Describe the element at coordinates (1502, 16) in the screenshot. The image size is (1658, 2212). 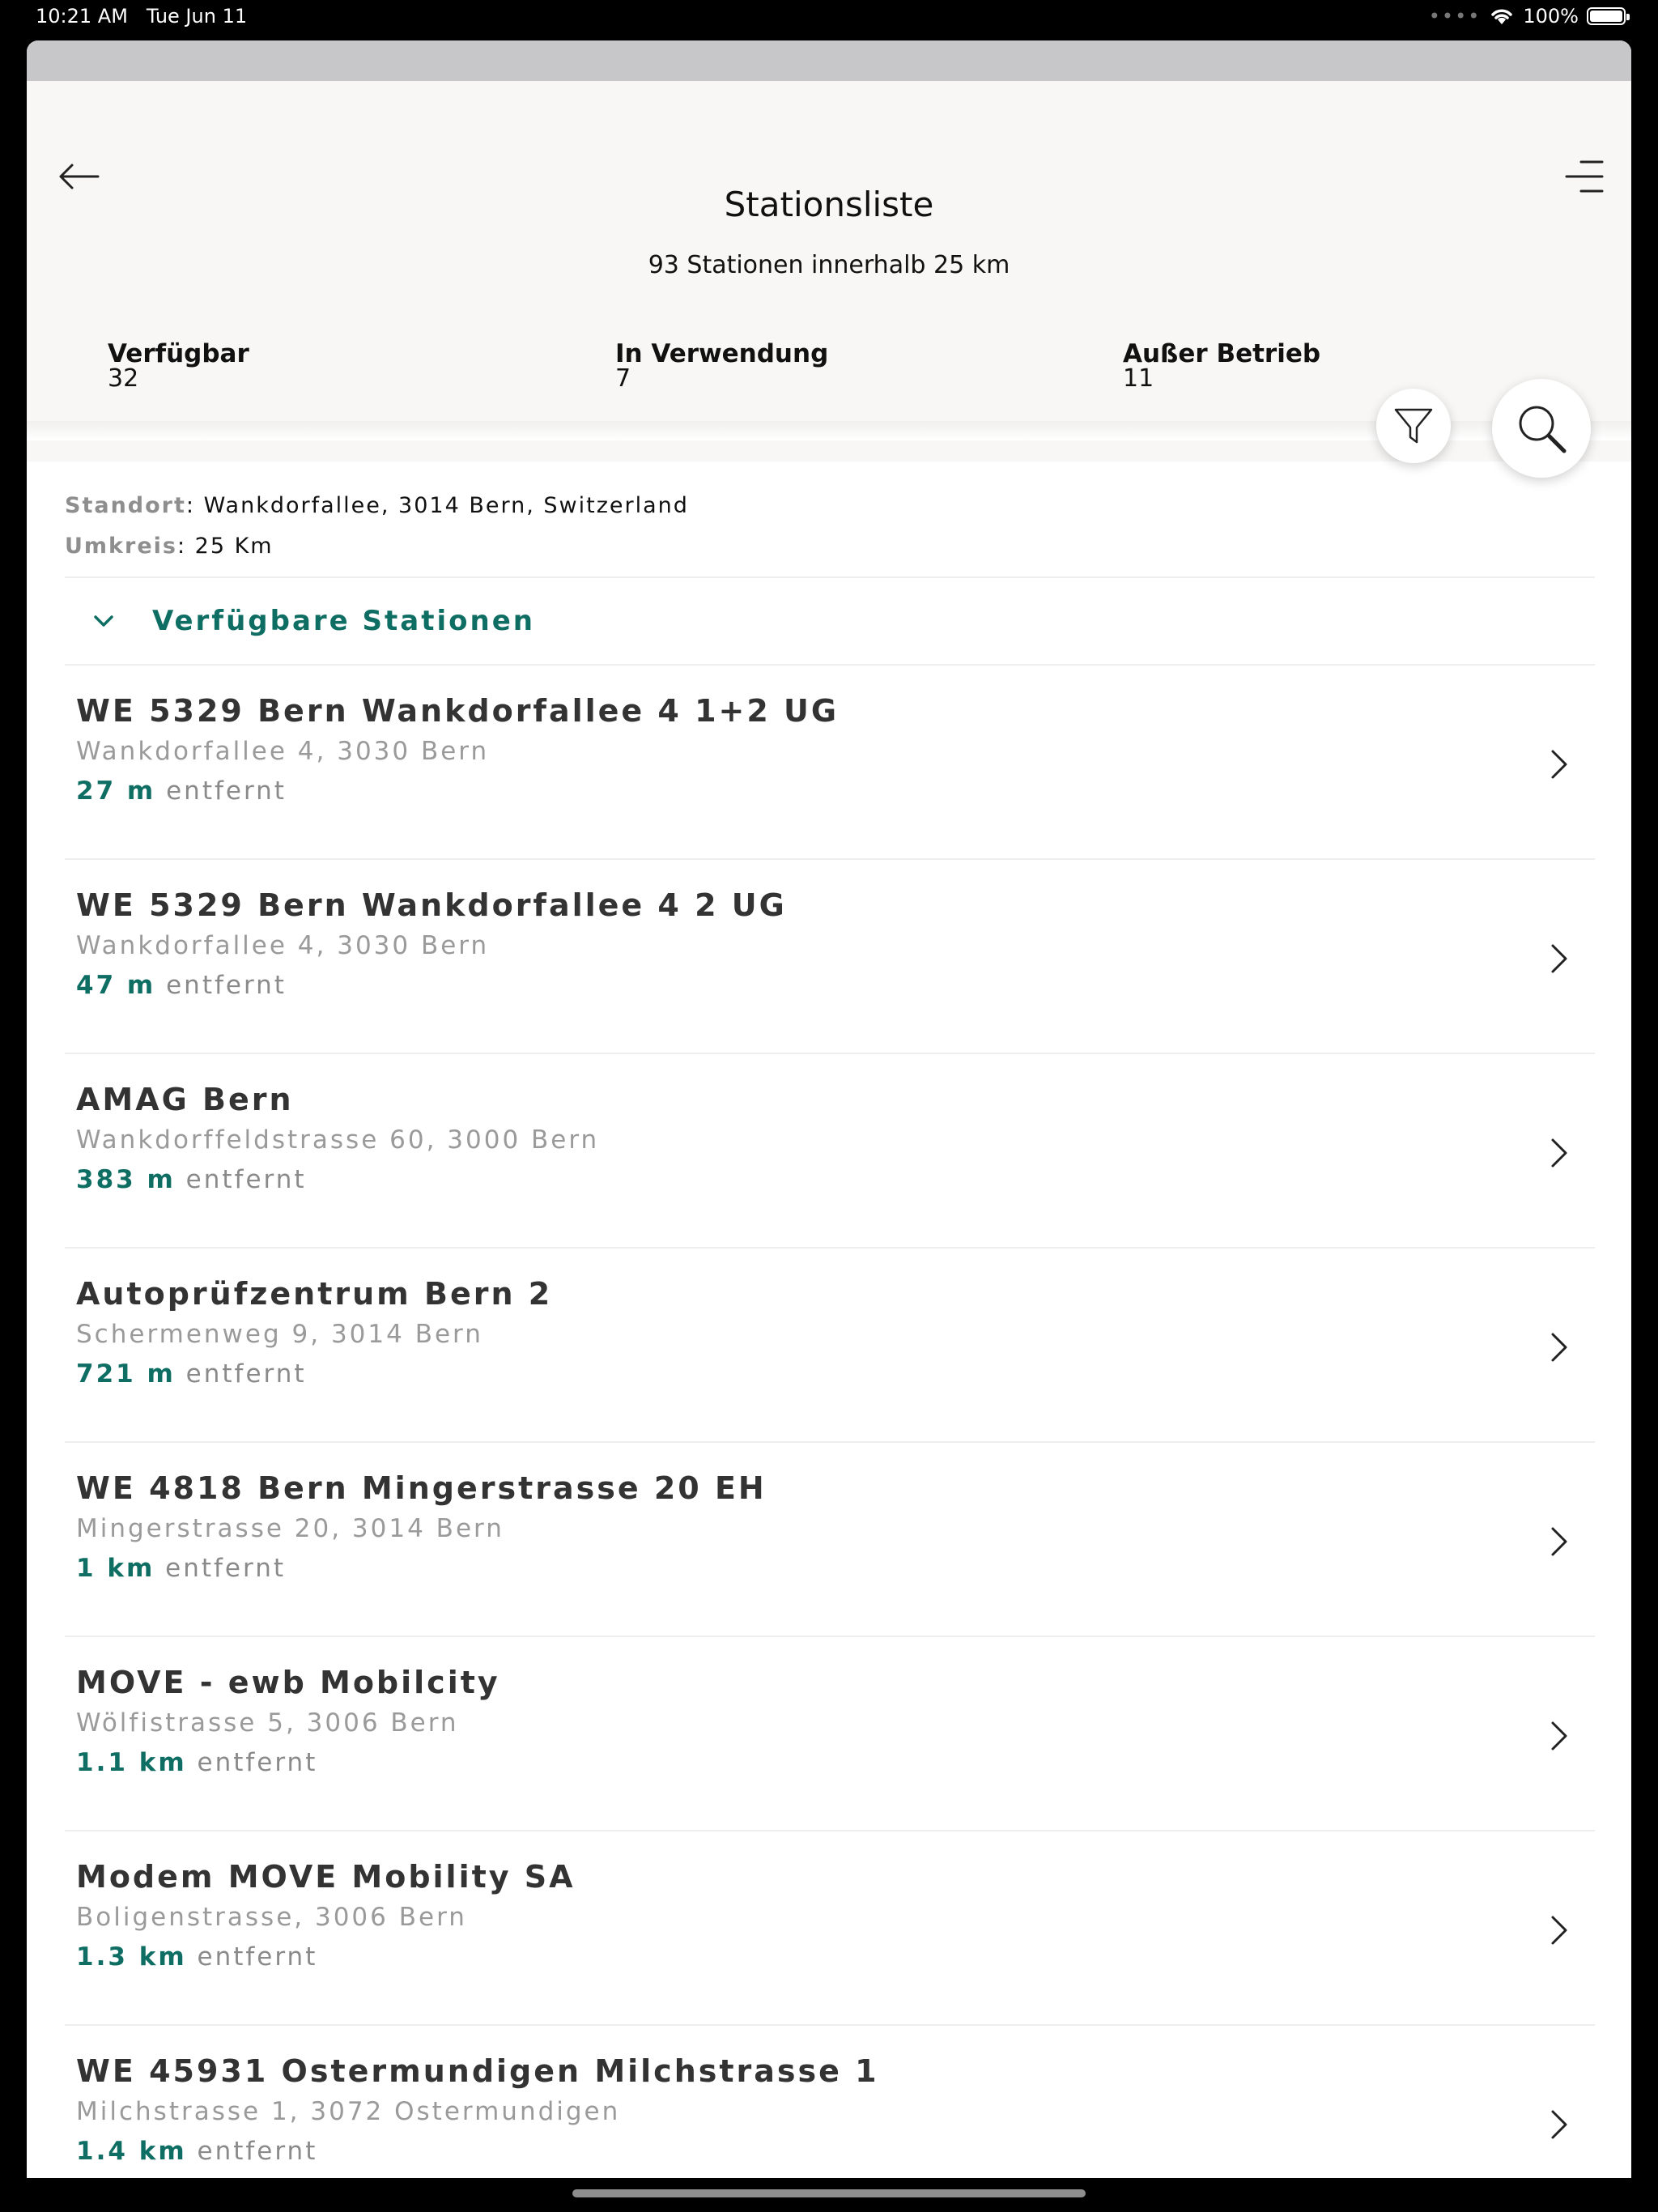
I see `wifi-icon` at that location.